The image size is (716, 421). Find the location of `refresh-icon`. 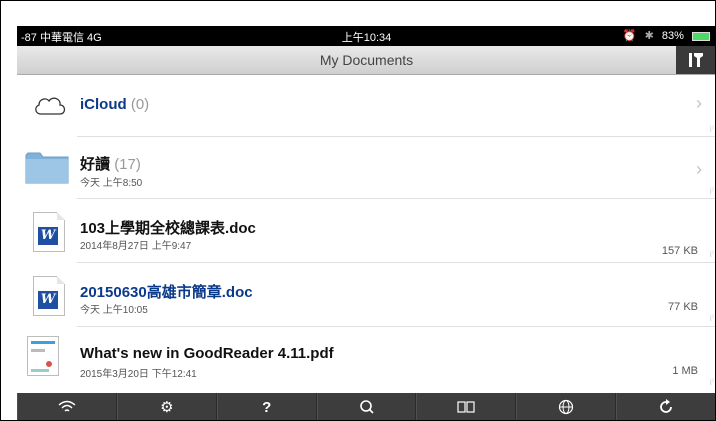

refresh-icon is located at coordinates (666, 406).